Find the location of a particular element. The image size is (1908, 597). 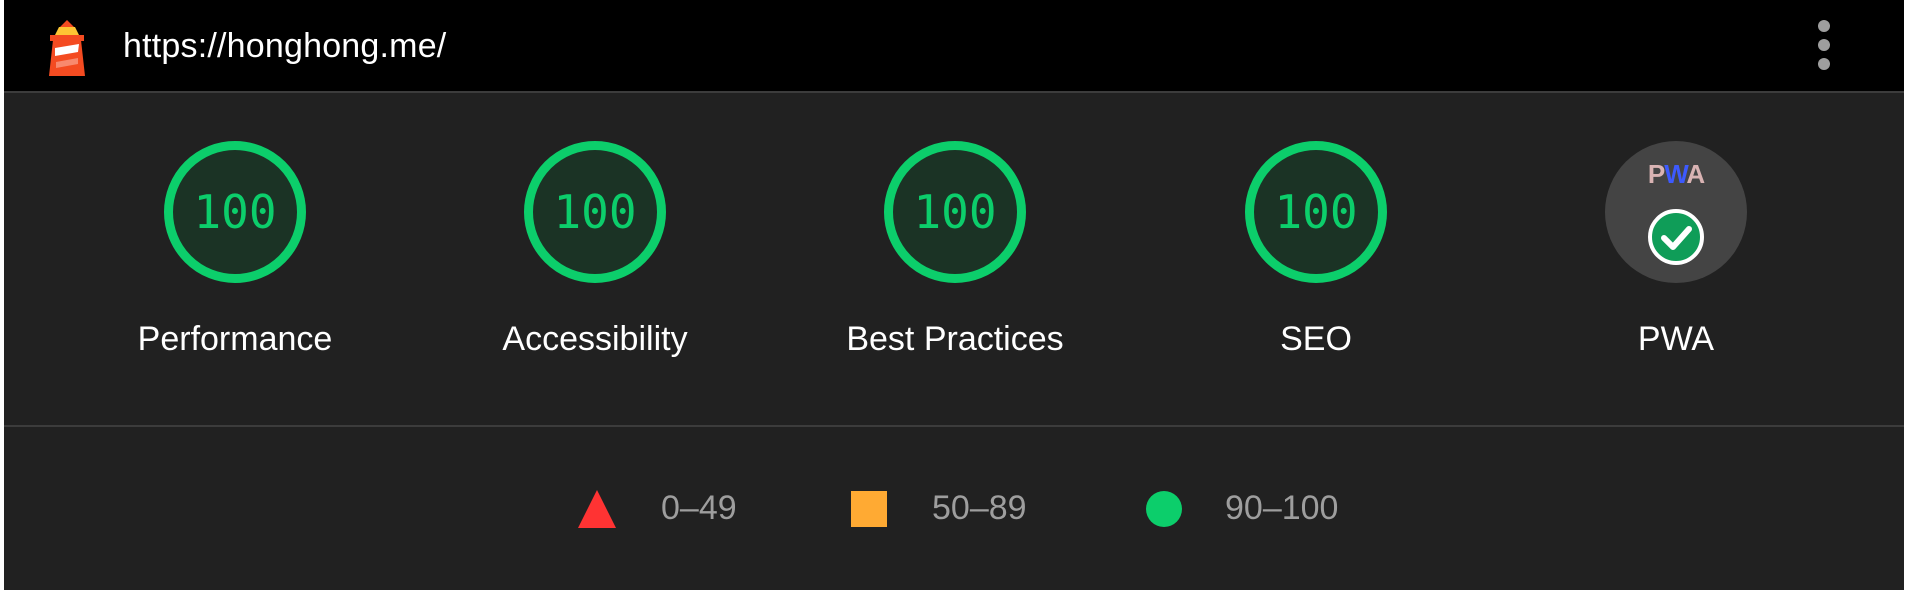

gauge-label: Best Practices is located at coordinates (955, 339).